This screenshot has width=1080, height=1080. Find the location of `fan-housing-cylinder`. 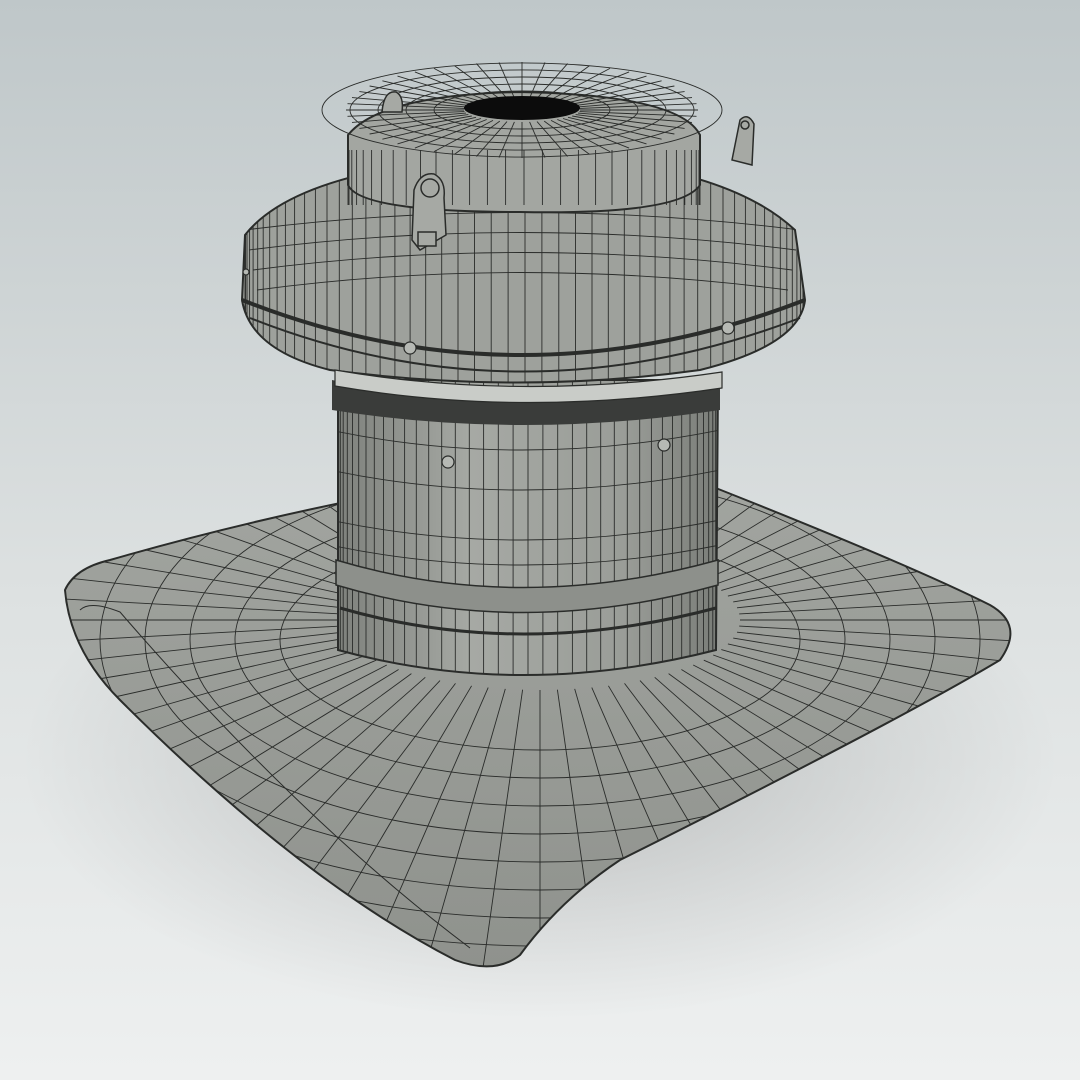

fan-housing-cylinder is located at coordinates (526, 527).